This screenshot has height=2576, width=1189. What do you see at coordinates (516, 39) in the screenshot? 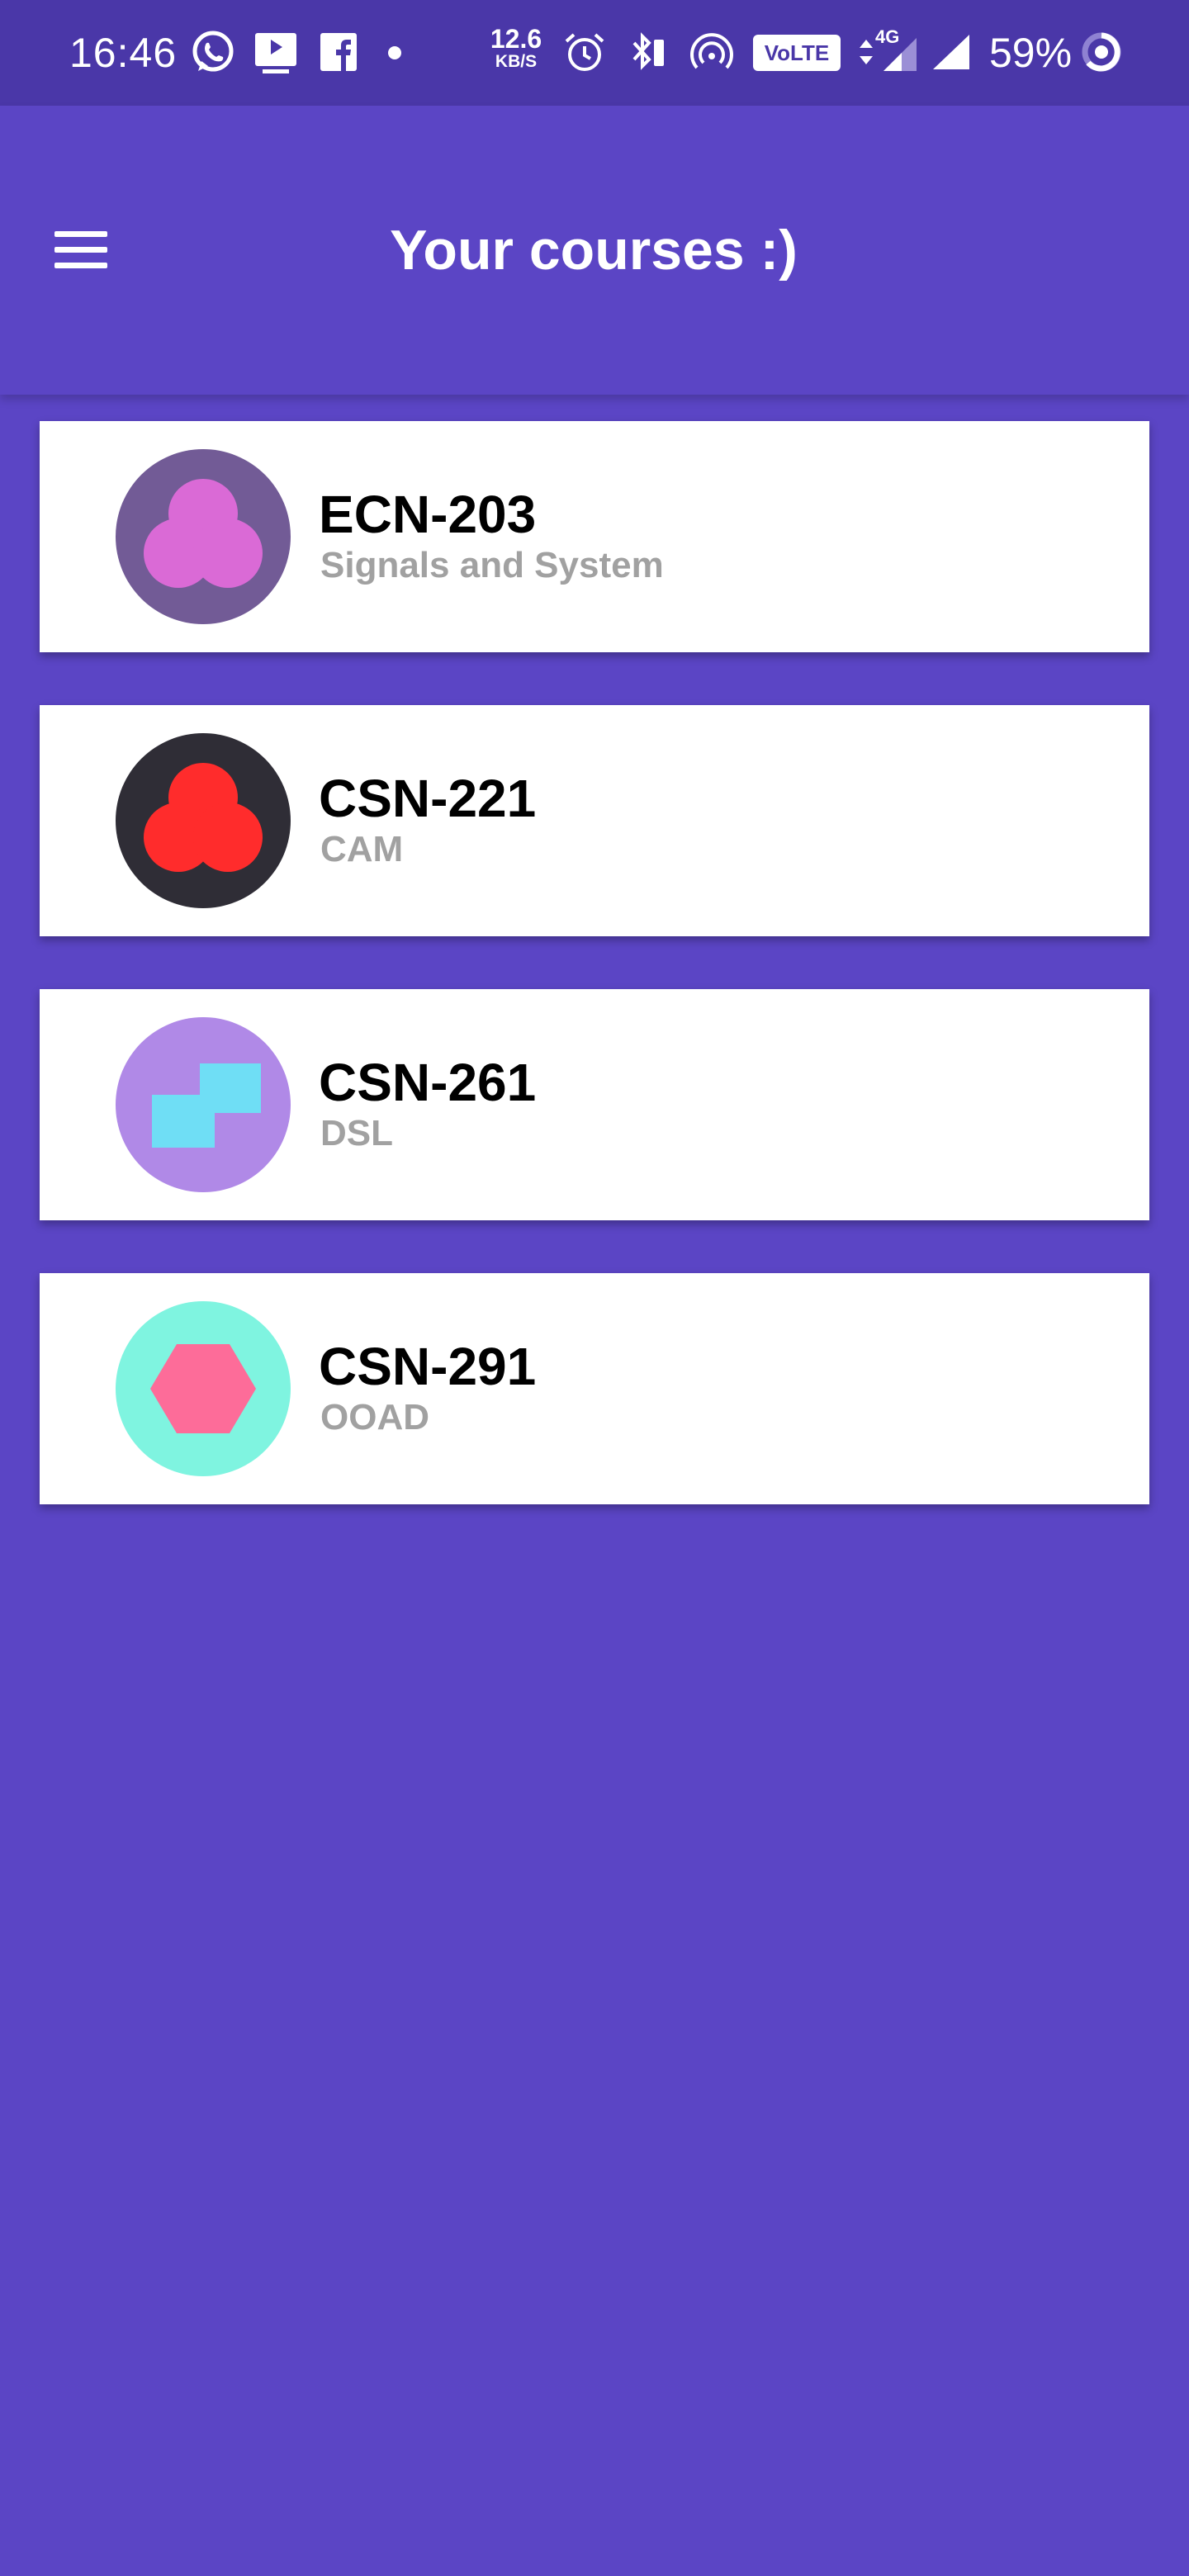
I see `net-speed-value: 12.6` at bounding box center [516, 39].